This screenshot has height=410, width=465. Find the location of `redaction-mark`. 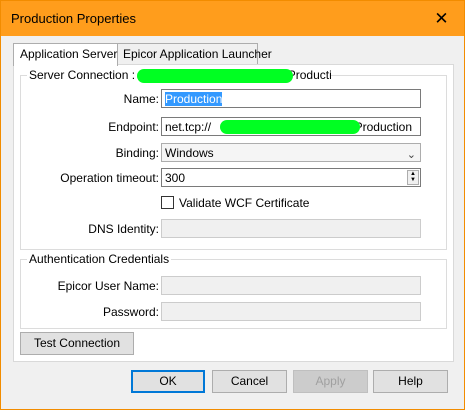

redaction-mark is located at coordinates (215, 76).